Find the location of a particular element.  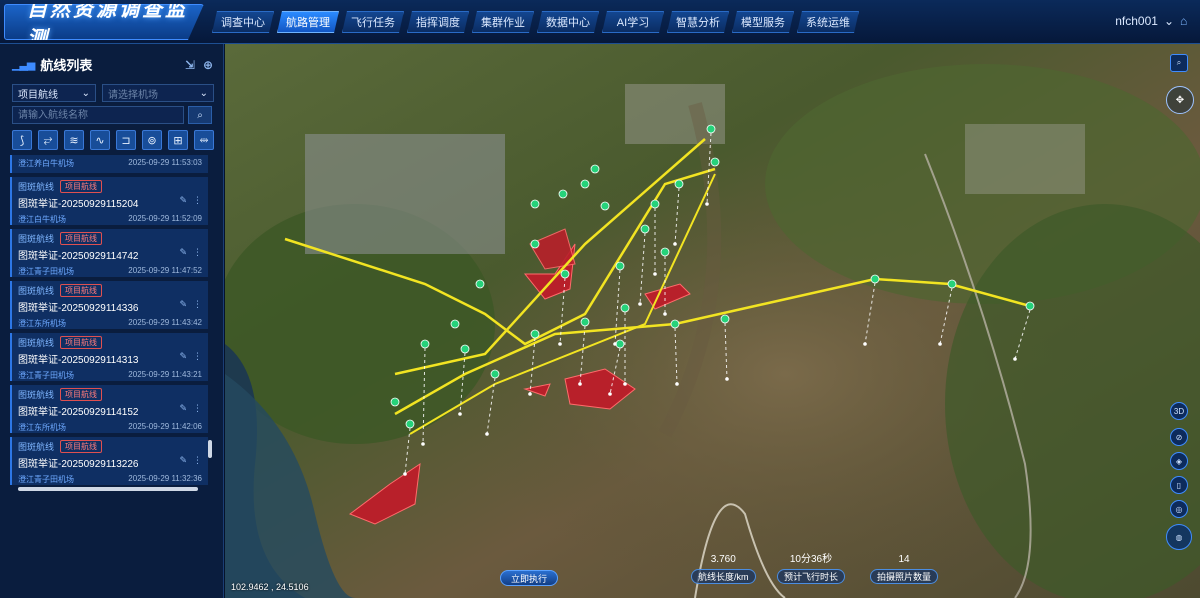

nav-ai-learning: AI学习 is located at coordinates (633, 22).